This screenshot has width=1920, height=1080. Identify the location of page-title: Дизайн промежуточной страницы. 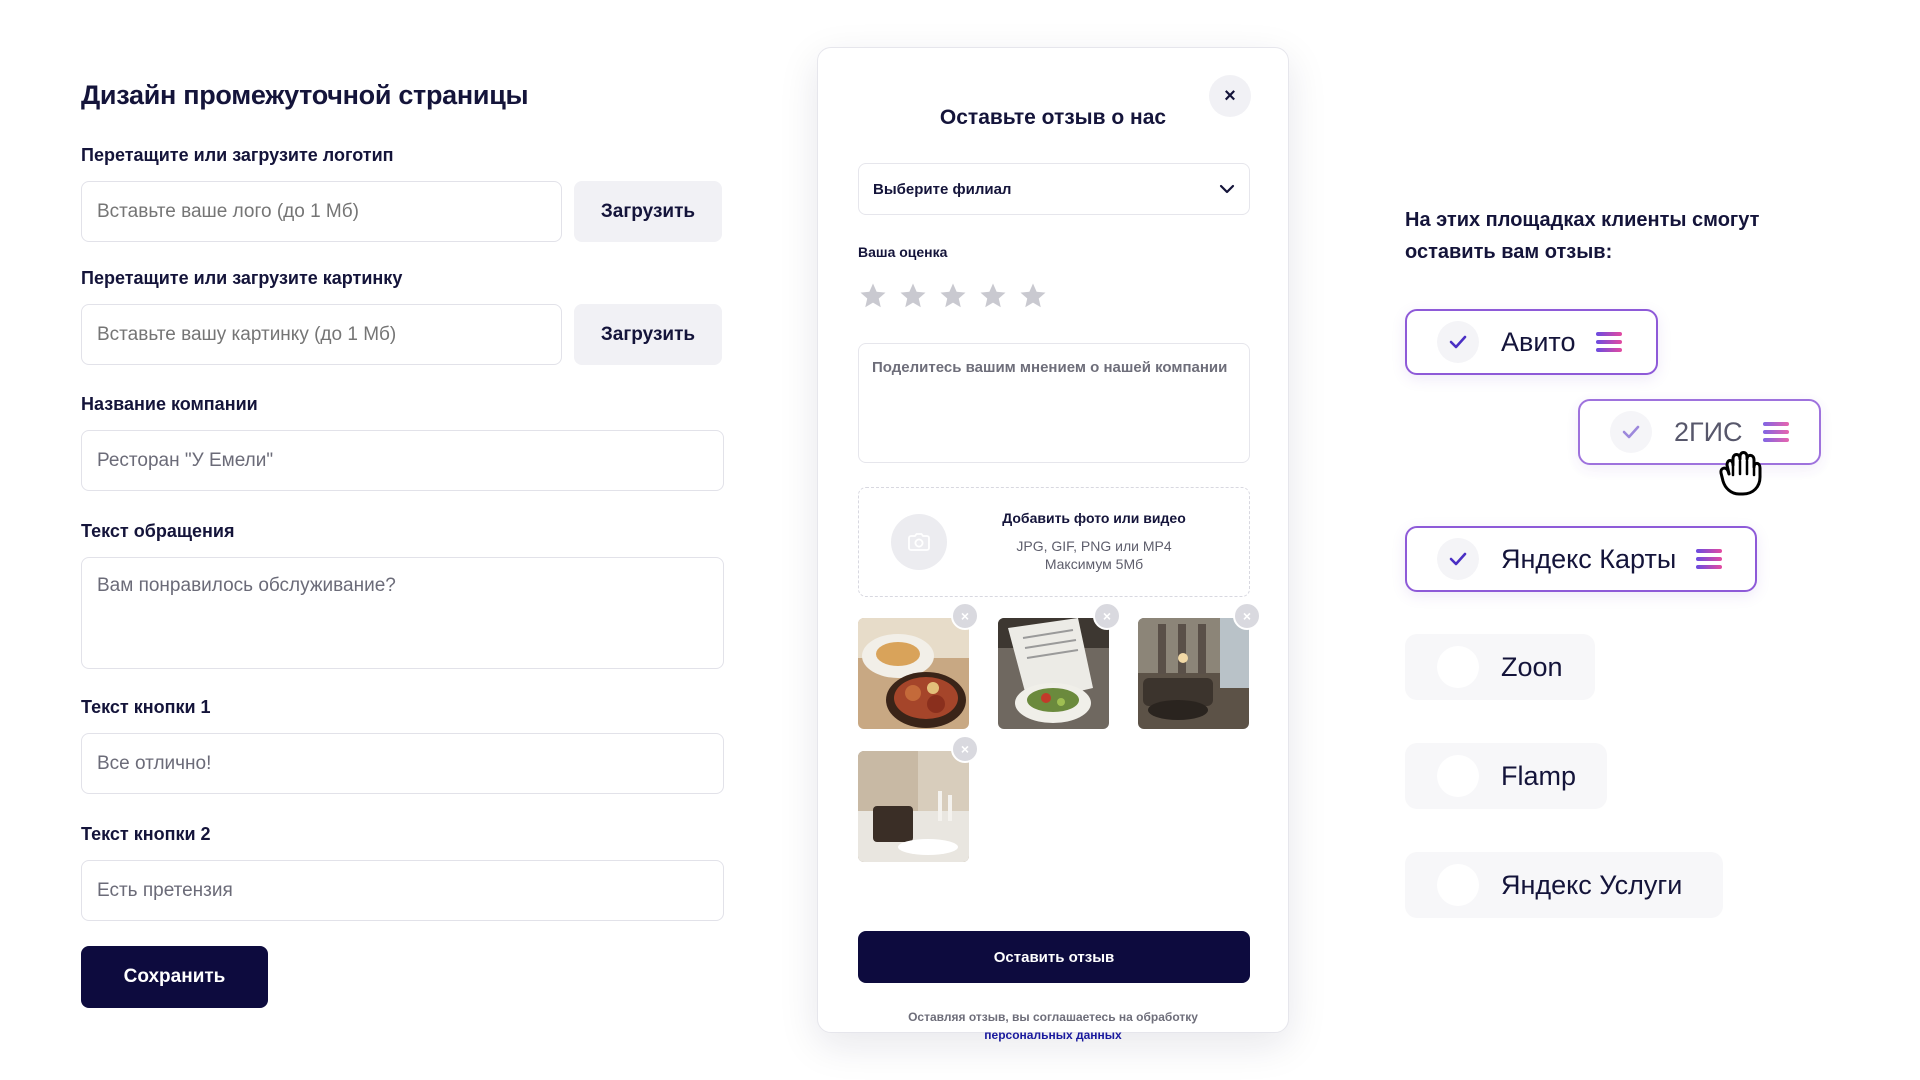
(305, 95).